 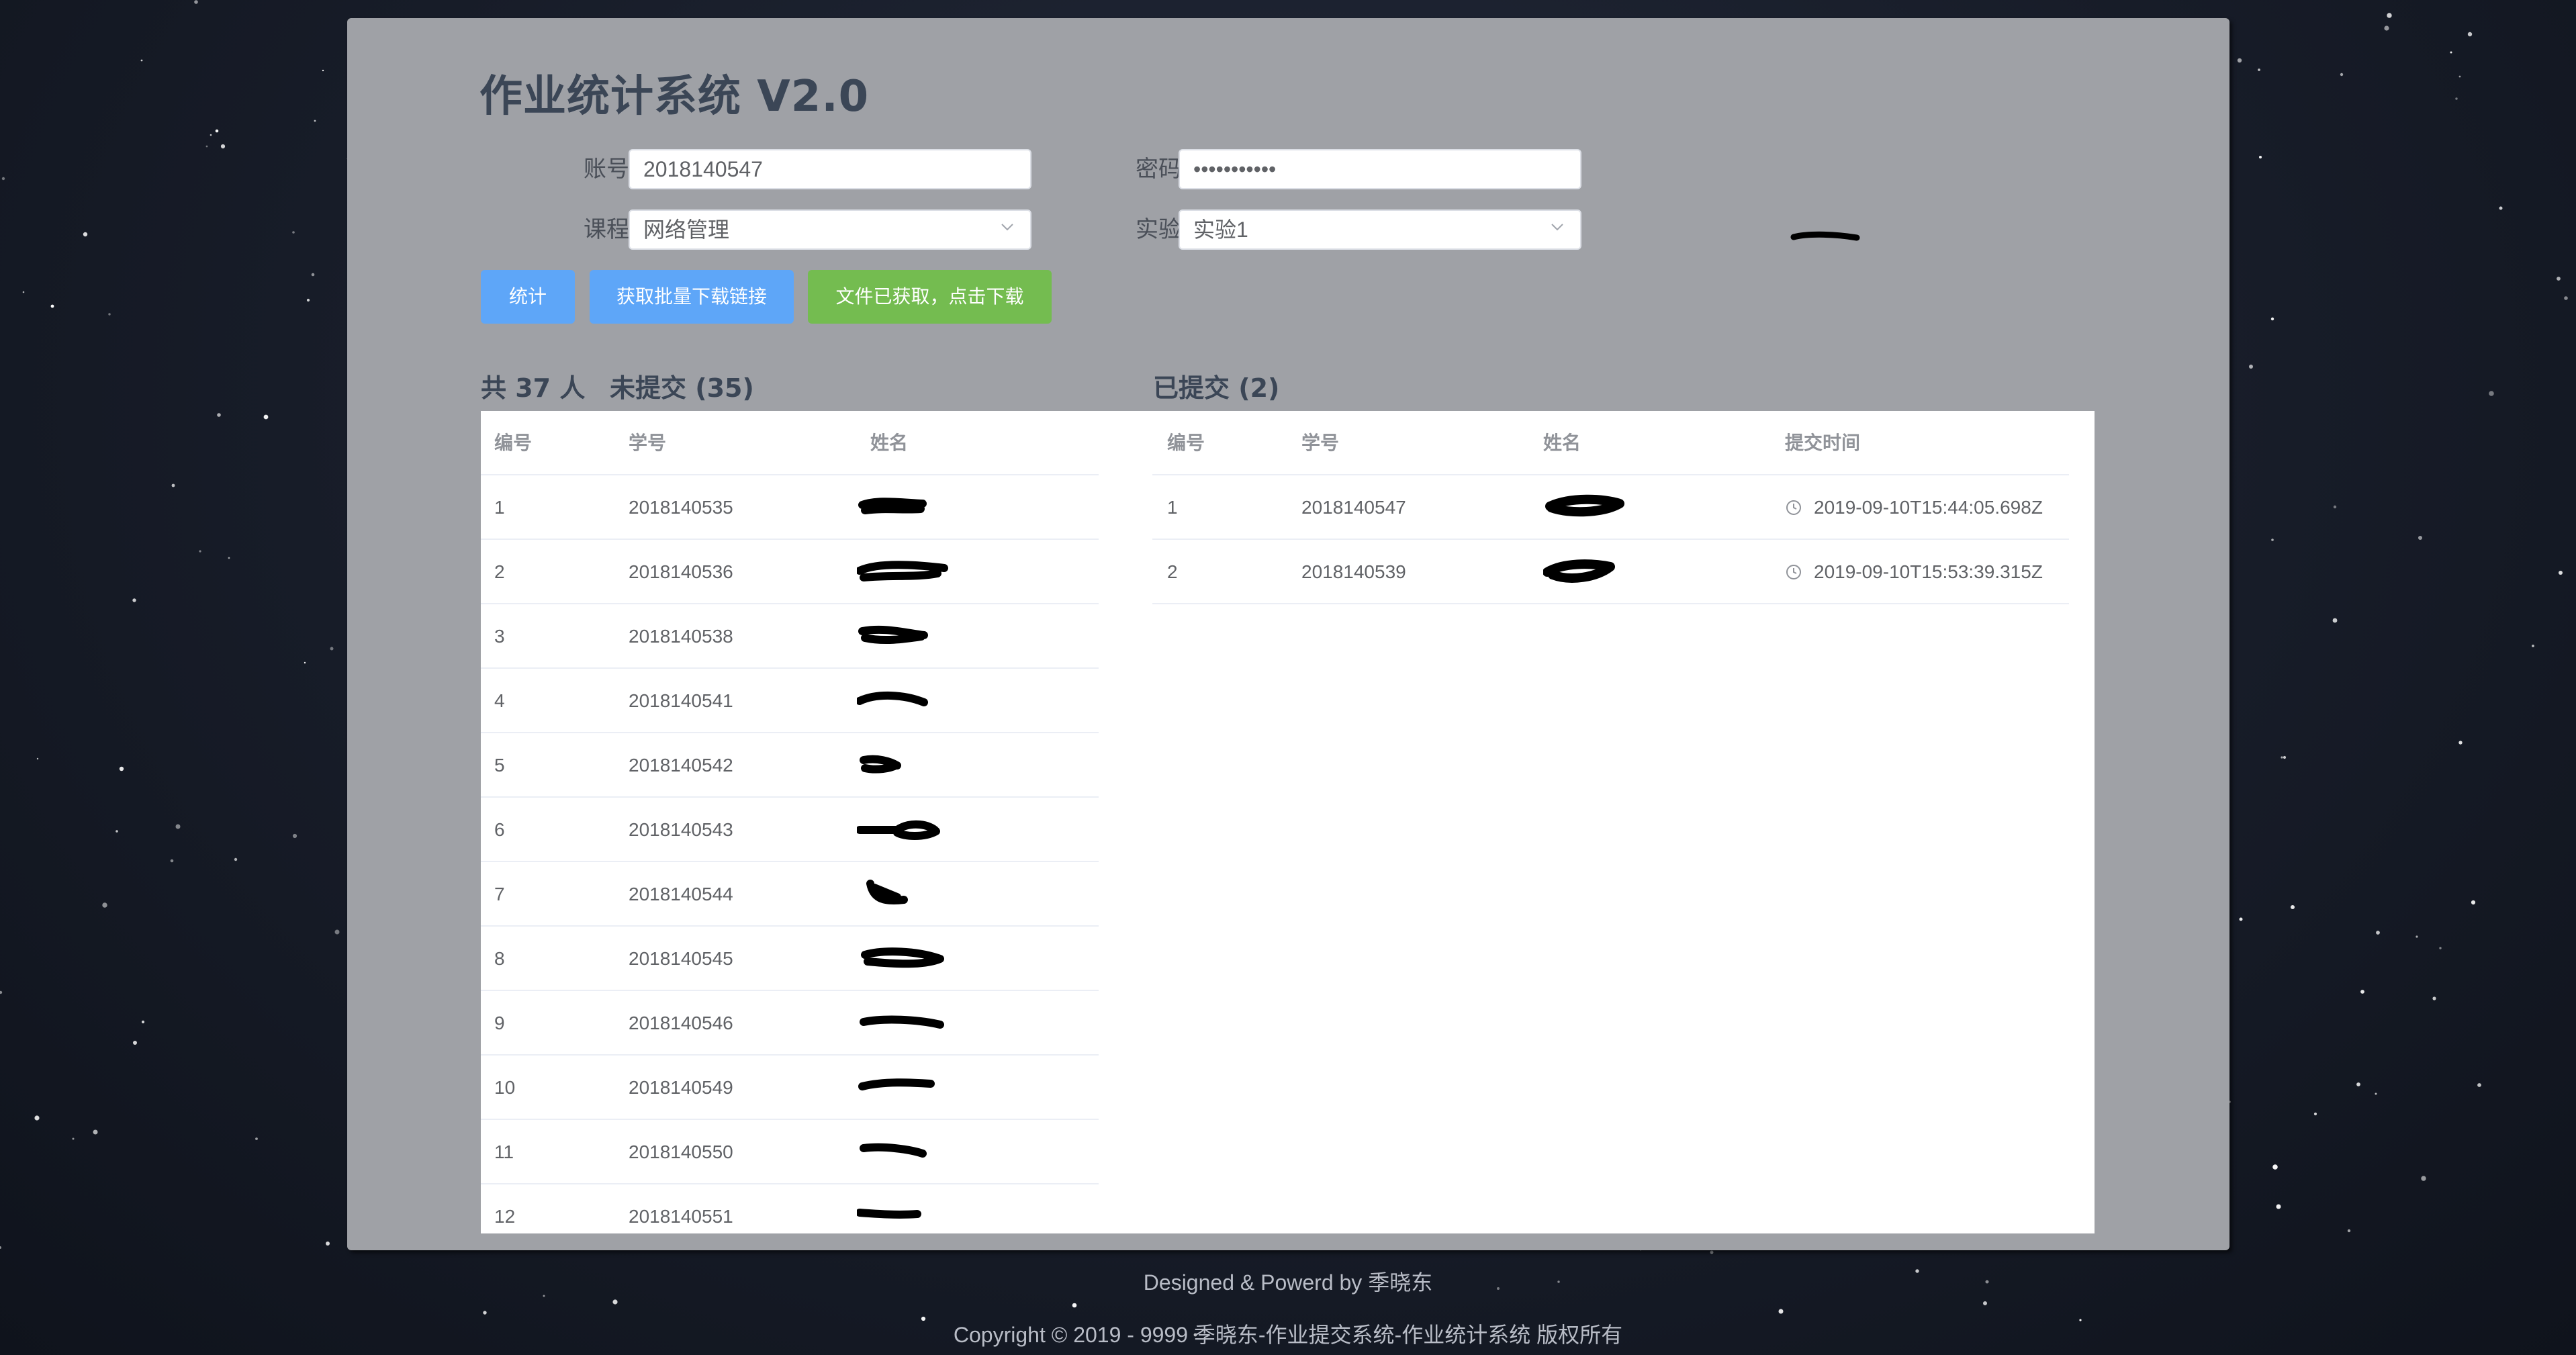 What do you see at coordinates (1610, 443) in the screenshot?
I see `table-header: 编号 学号 姓名 提交时间` at bounding box center [1610, 443].